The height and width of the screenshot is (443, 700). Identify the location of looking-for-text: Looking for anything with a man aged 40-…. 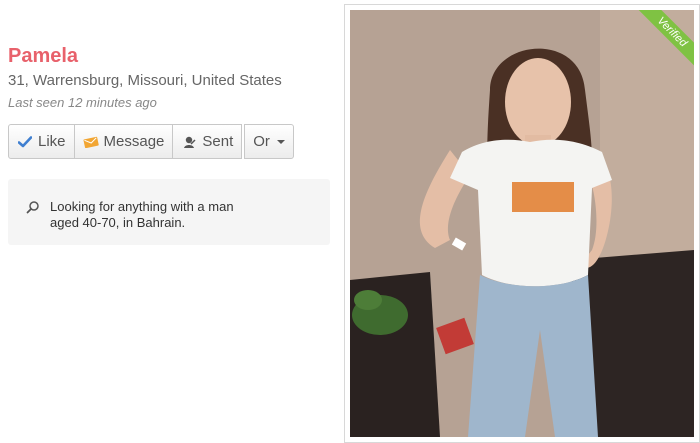
(142, 214).